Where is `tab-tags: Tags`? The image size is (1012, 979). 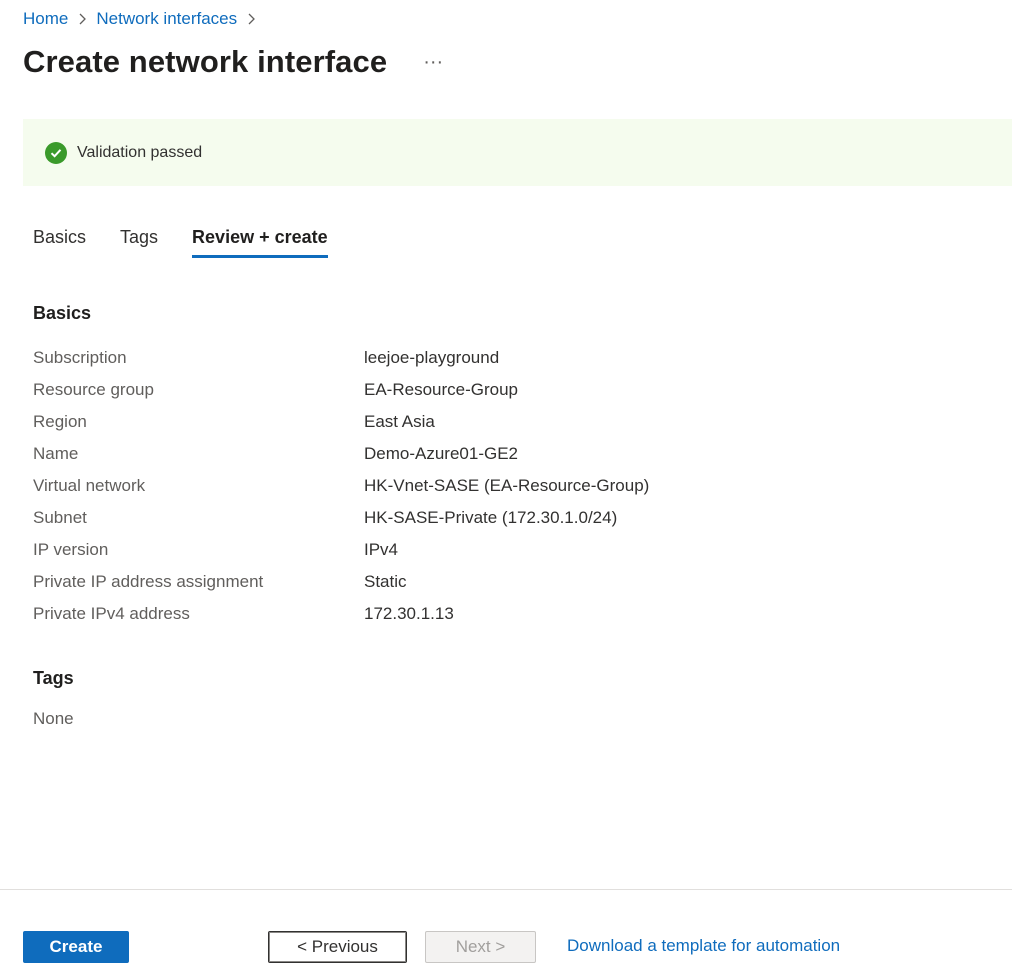
tab-tags: Tags is located at coordinates (139, 242).